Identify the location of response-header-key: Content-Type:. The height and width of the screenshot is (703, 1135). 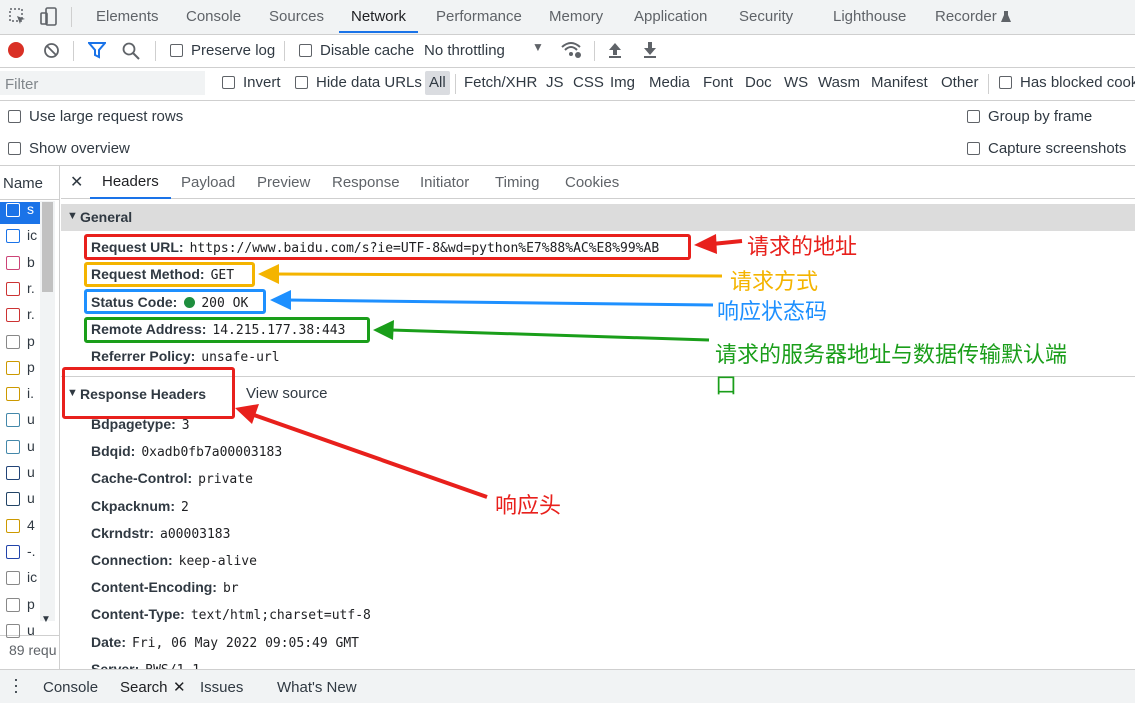
(138, 614).